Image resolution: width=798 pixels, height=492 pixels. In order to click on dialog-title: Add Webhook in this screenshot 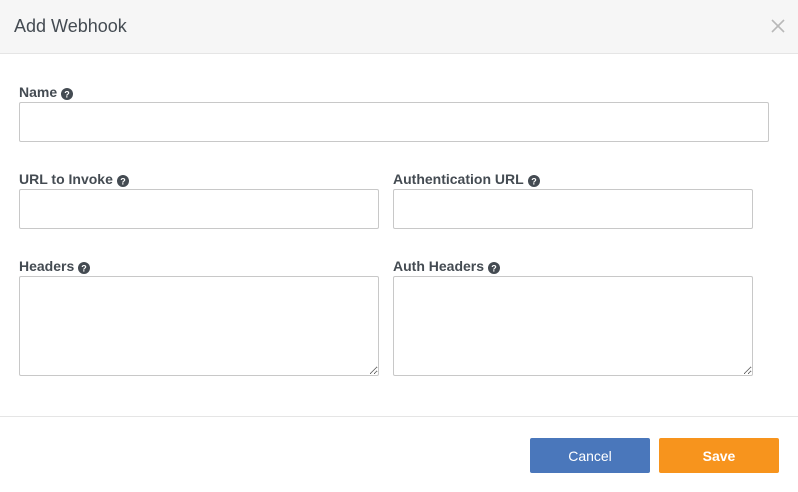, I will do `click(70, 26)`.